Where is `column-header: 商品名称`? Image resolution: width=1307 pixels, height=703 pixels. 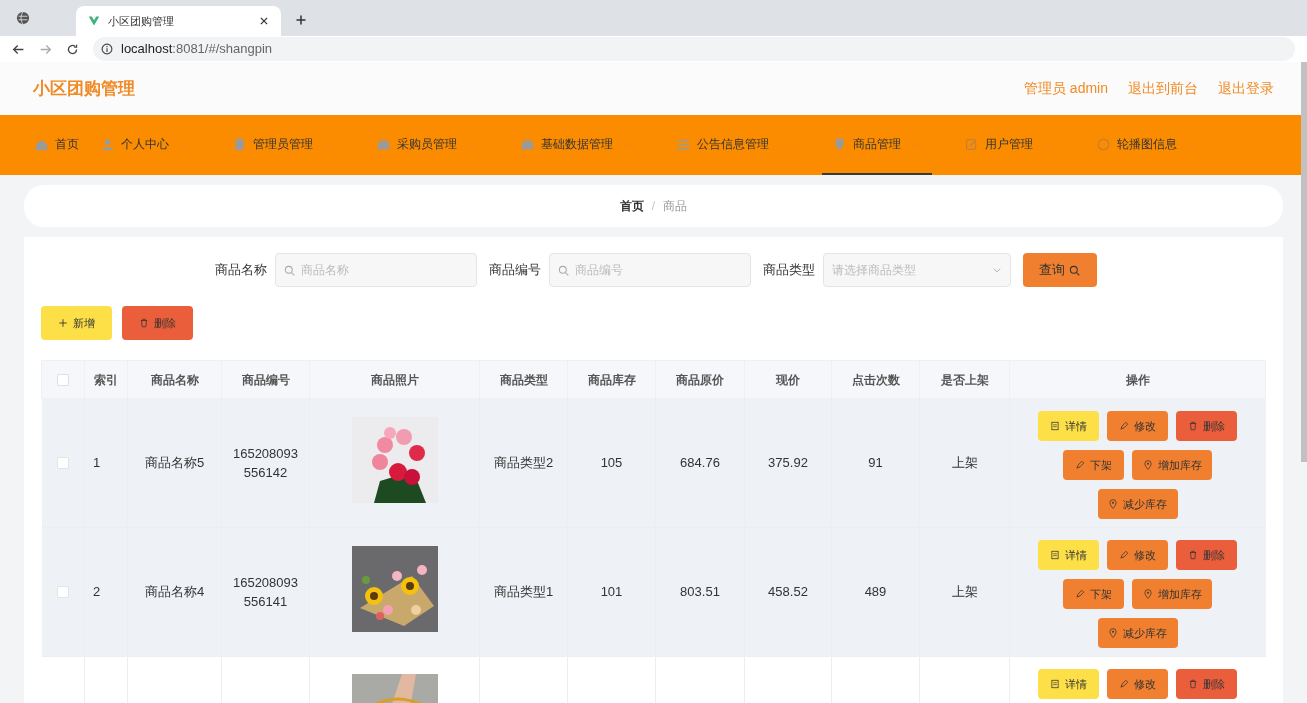 column-header: 商品名称 is located at coordinates (174, 379).